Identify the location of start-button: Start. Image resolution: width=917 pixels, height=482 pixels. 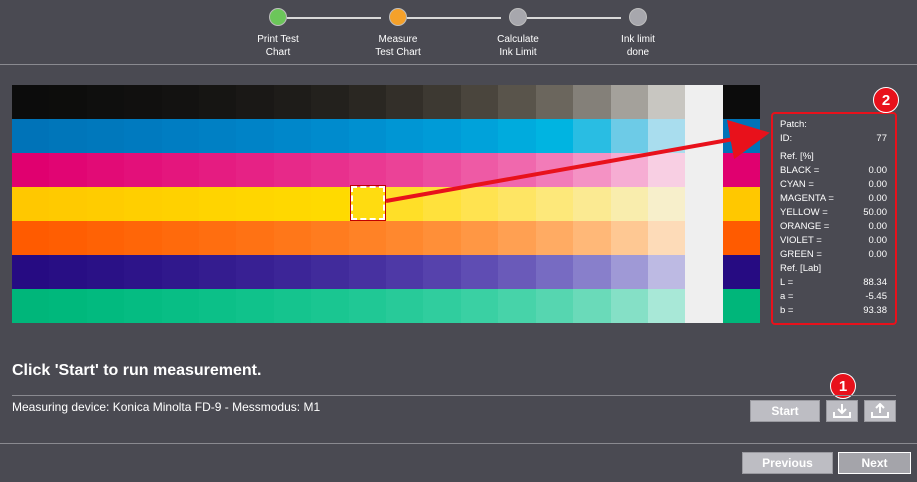
(785, 411).